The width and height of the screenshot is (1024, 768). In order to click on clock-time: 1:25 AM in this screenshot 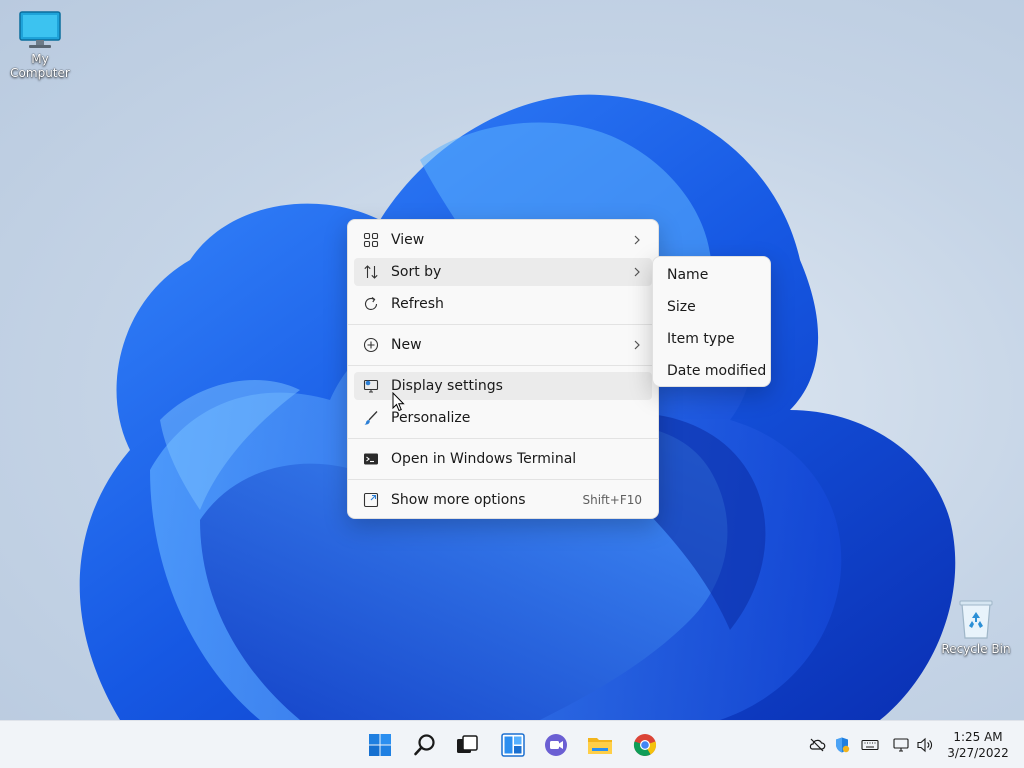, I will do `click(978, 737)`.